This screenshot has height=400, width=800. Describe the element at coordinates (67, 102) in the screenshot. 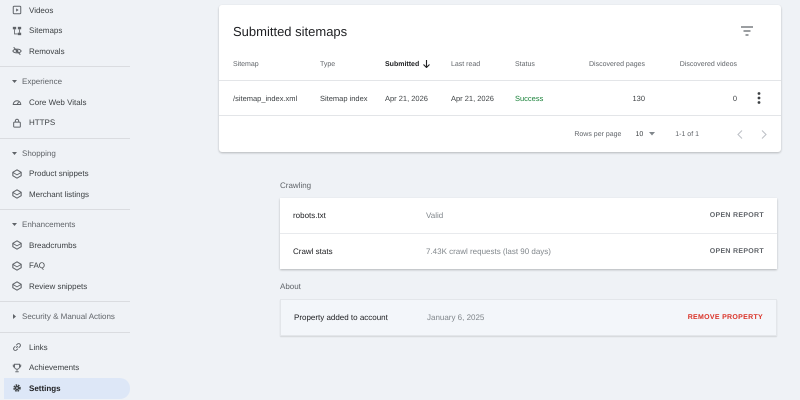

I see `sidebar-item: Core Web Vitals` at that location.